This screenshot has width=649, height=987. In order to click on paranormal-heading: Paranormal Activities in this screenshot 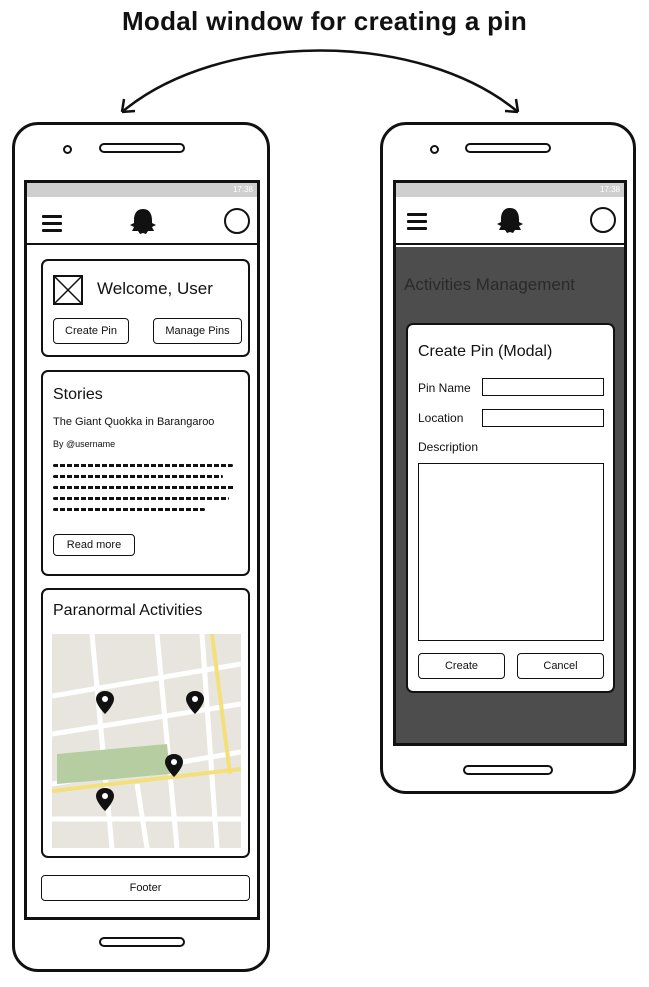, I will do `click(128, 610)`.